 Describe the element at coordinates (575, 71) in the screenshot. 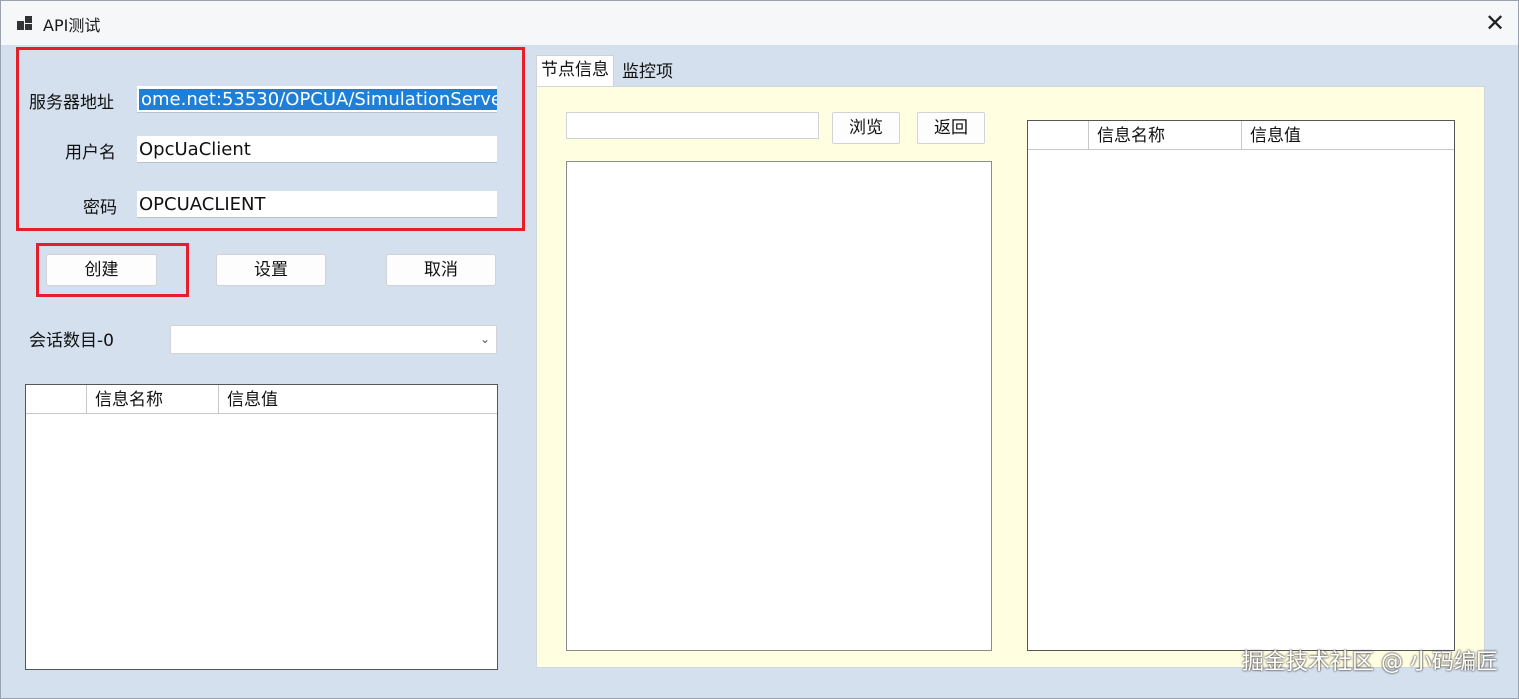

I see `tab-node-info: 节点信息` at that location.